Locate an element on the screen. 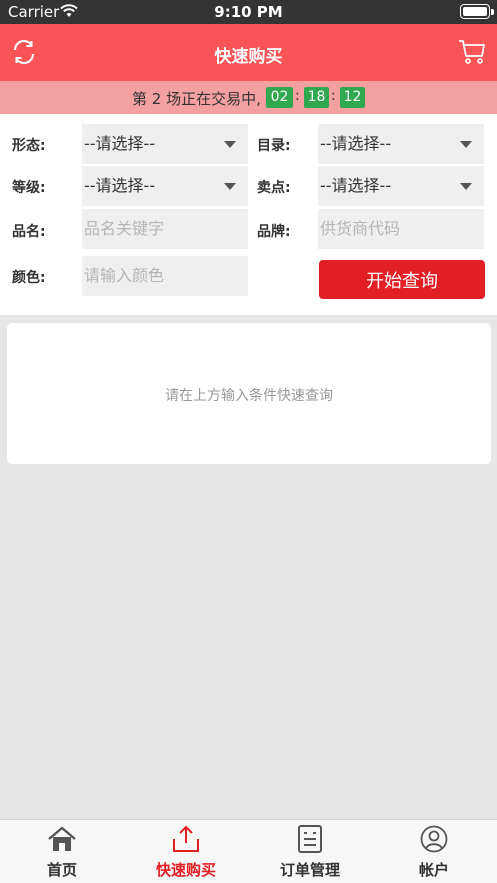  selling-point-select-value: --请选择-- is located at coordinates (356, 185).